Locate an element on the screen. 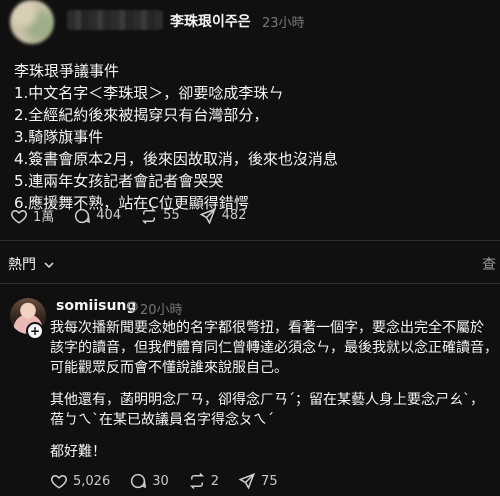  reply-line: 該字的讀音，但我們體育同仁曾轉達必須念ㄣ，最後我就以念正確讀音， is located at coordinates (274, 348).